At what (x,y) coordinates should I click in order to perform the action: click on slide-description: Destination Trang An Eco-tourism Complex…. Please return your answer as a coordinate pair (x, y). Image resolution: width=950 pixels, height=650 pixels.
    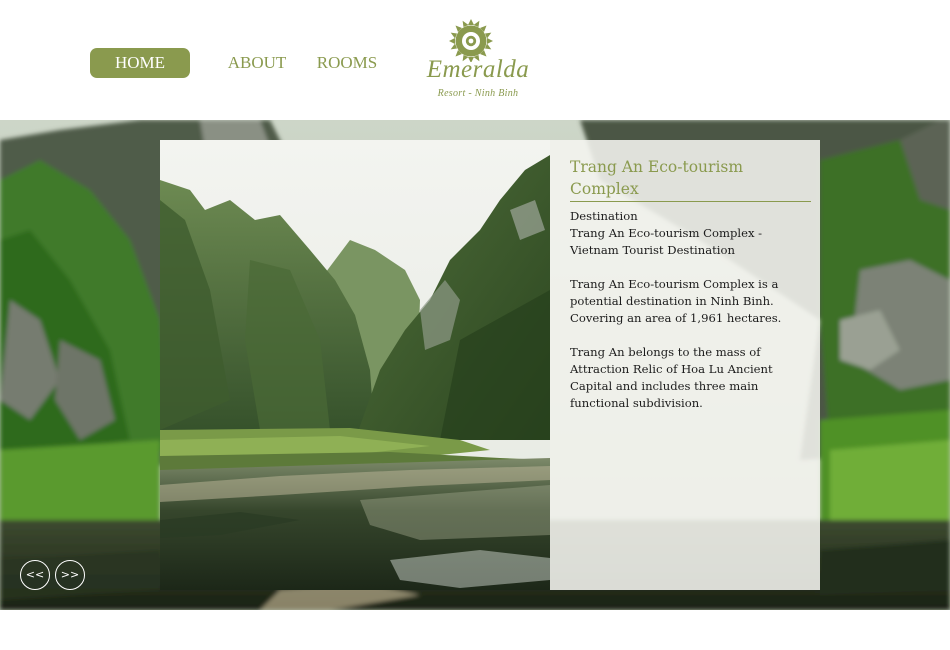
    Looking at the image, I should click on (690, 310).